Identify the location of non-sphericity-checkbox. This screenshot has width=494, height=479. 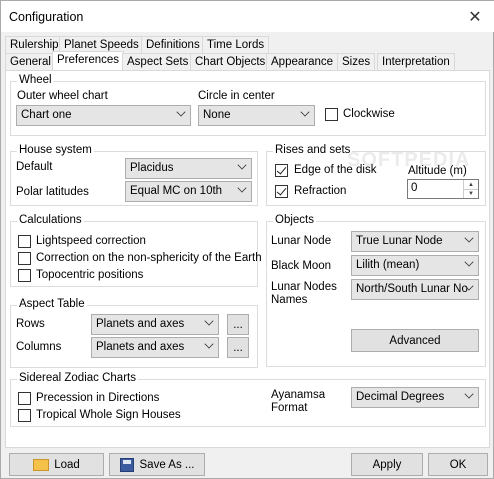
(24, 258).